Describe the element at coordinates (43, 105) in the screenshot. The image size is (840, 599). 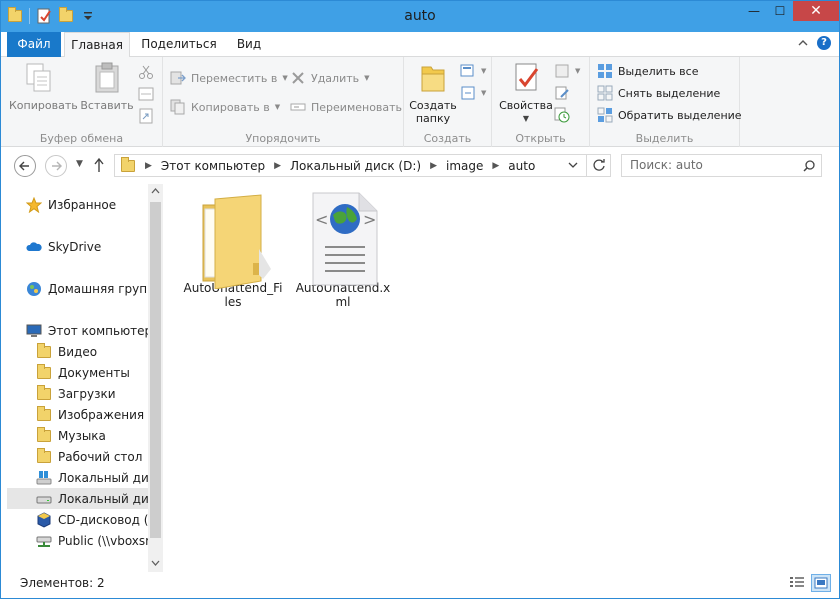
I see `copy-label: Копировать` at that location.